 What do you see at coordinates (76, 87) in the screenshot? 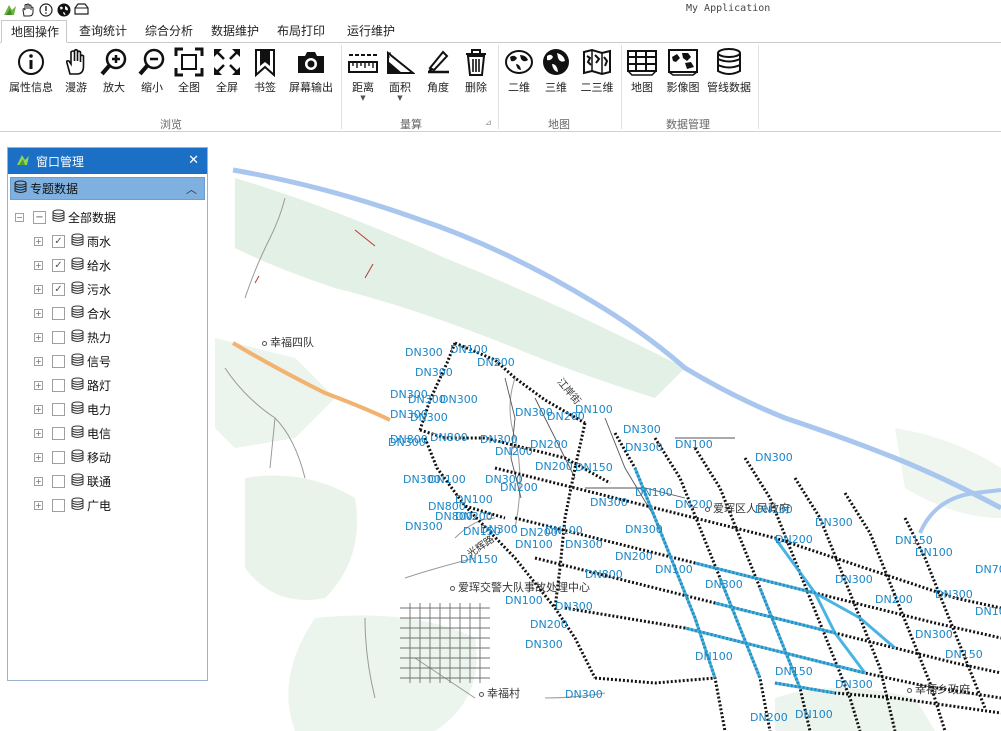
I see `pan-label: 漫游` at bounding box center [76, 87].